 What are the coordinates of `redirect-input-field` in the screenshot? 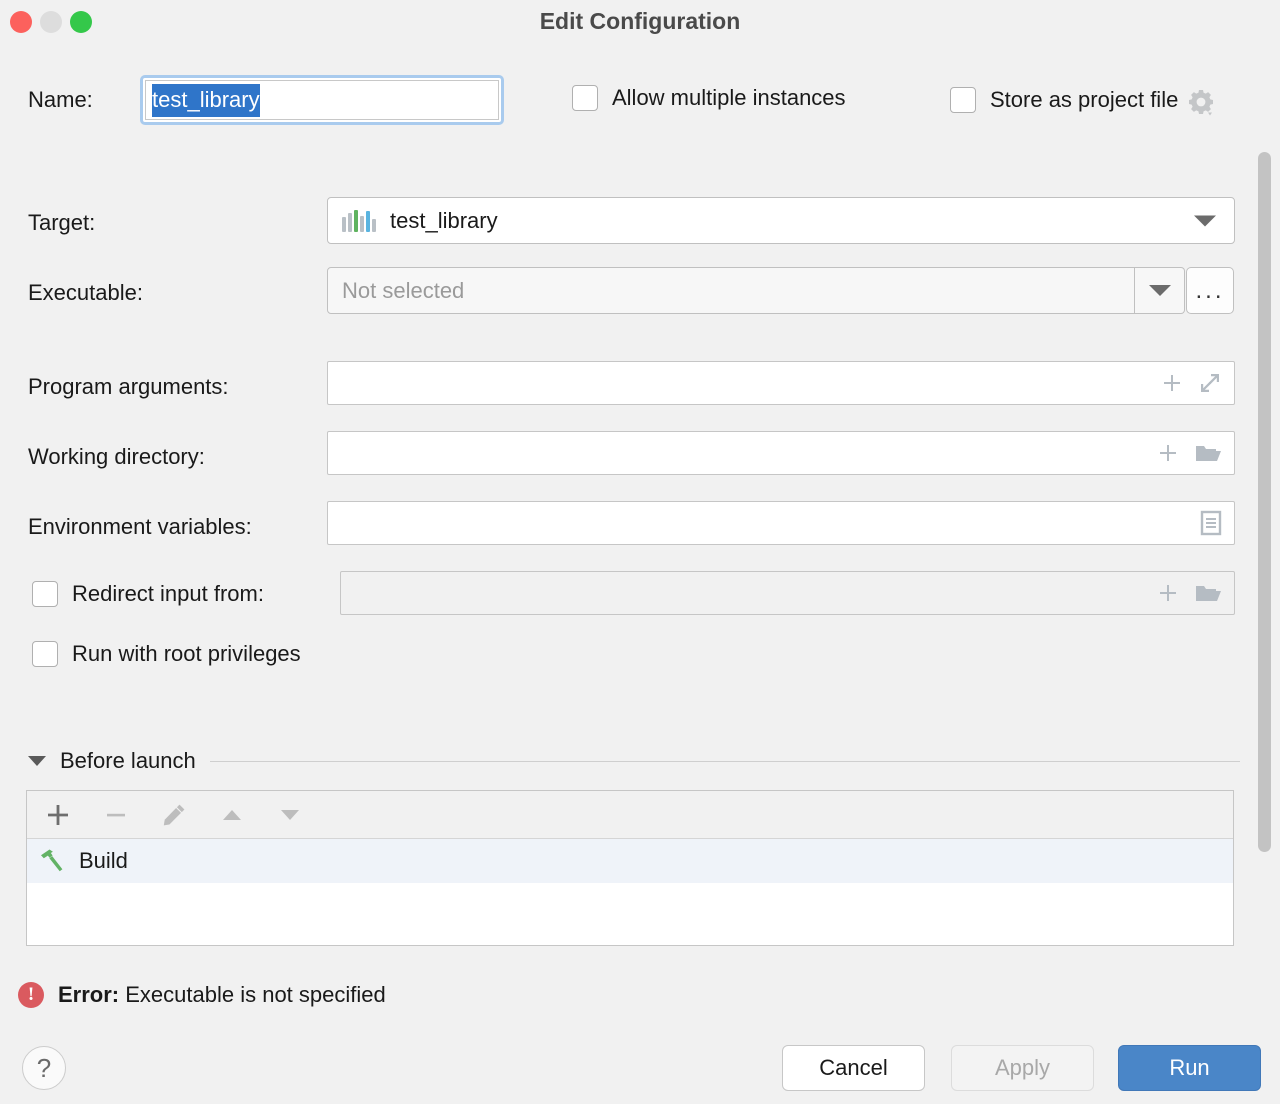 It's located at (787, 593).